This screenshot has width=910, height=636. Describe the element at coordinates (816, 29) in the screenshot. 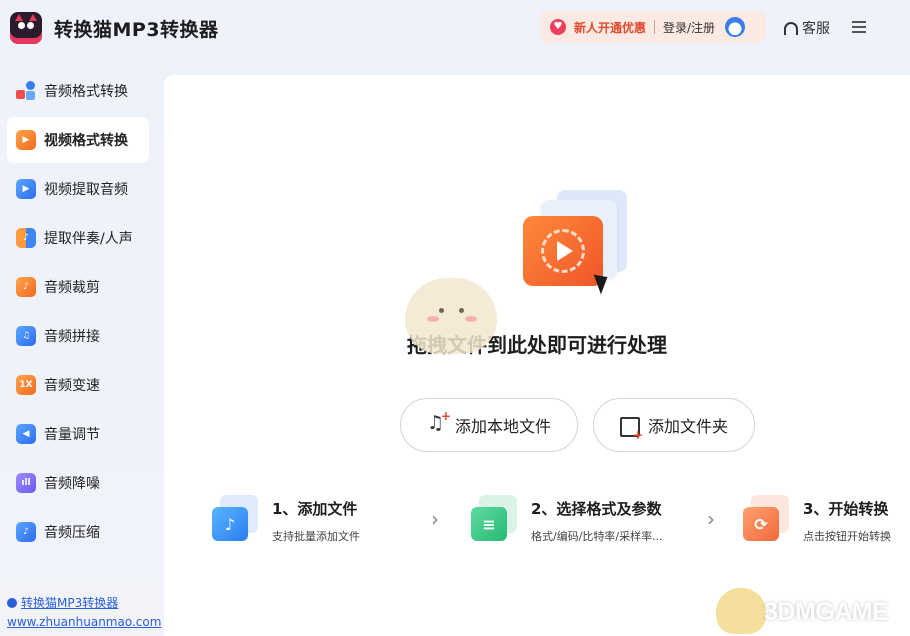

I see `customer-service-label: 客服` at that location.